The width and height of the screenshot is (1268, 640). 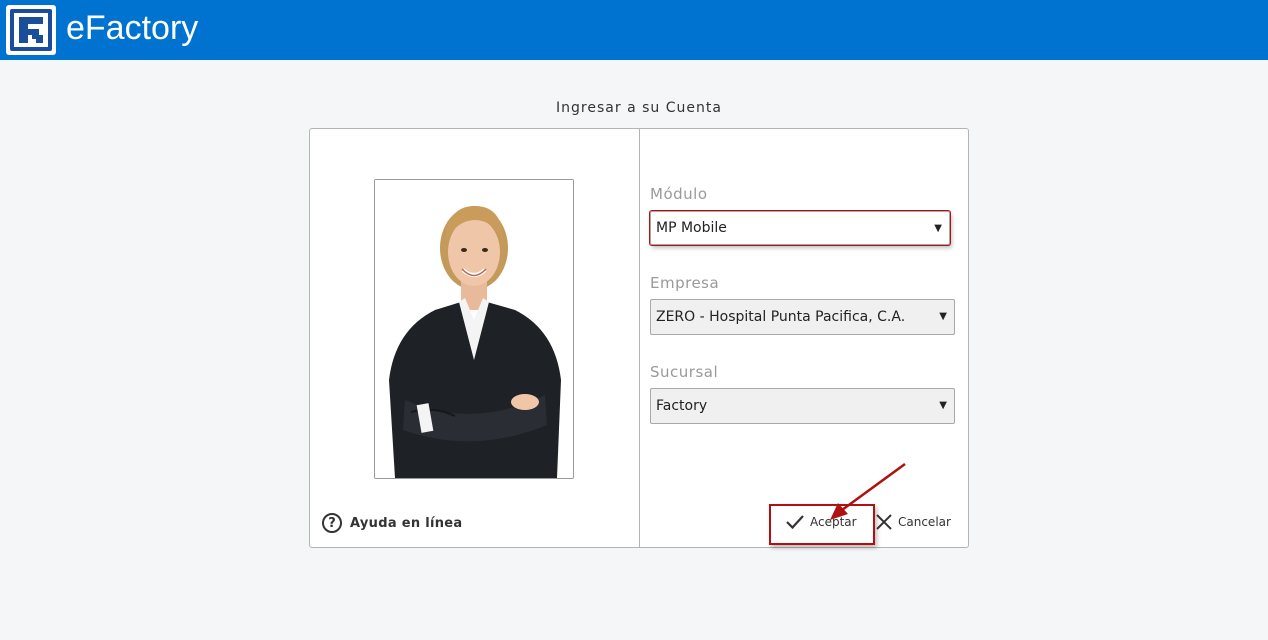 What do you see at coordinates (800, 228) in the screenshot?
I see `modulo-select: MP Mobile ▼` at bounding box center [800, 228].